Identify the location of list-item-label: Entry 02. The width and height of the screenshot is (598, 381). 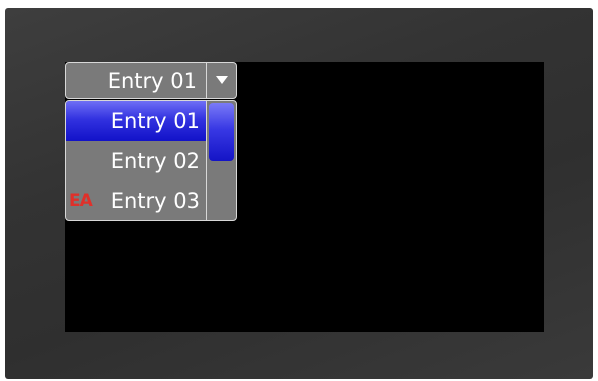
(155, 161).